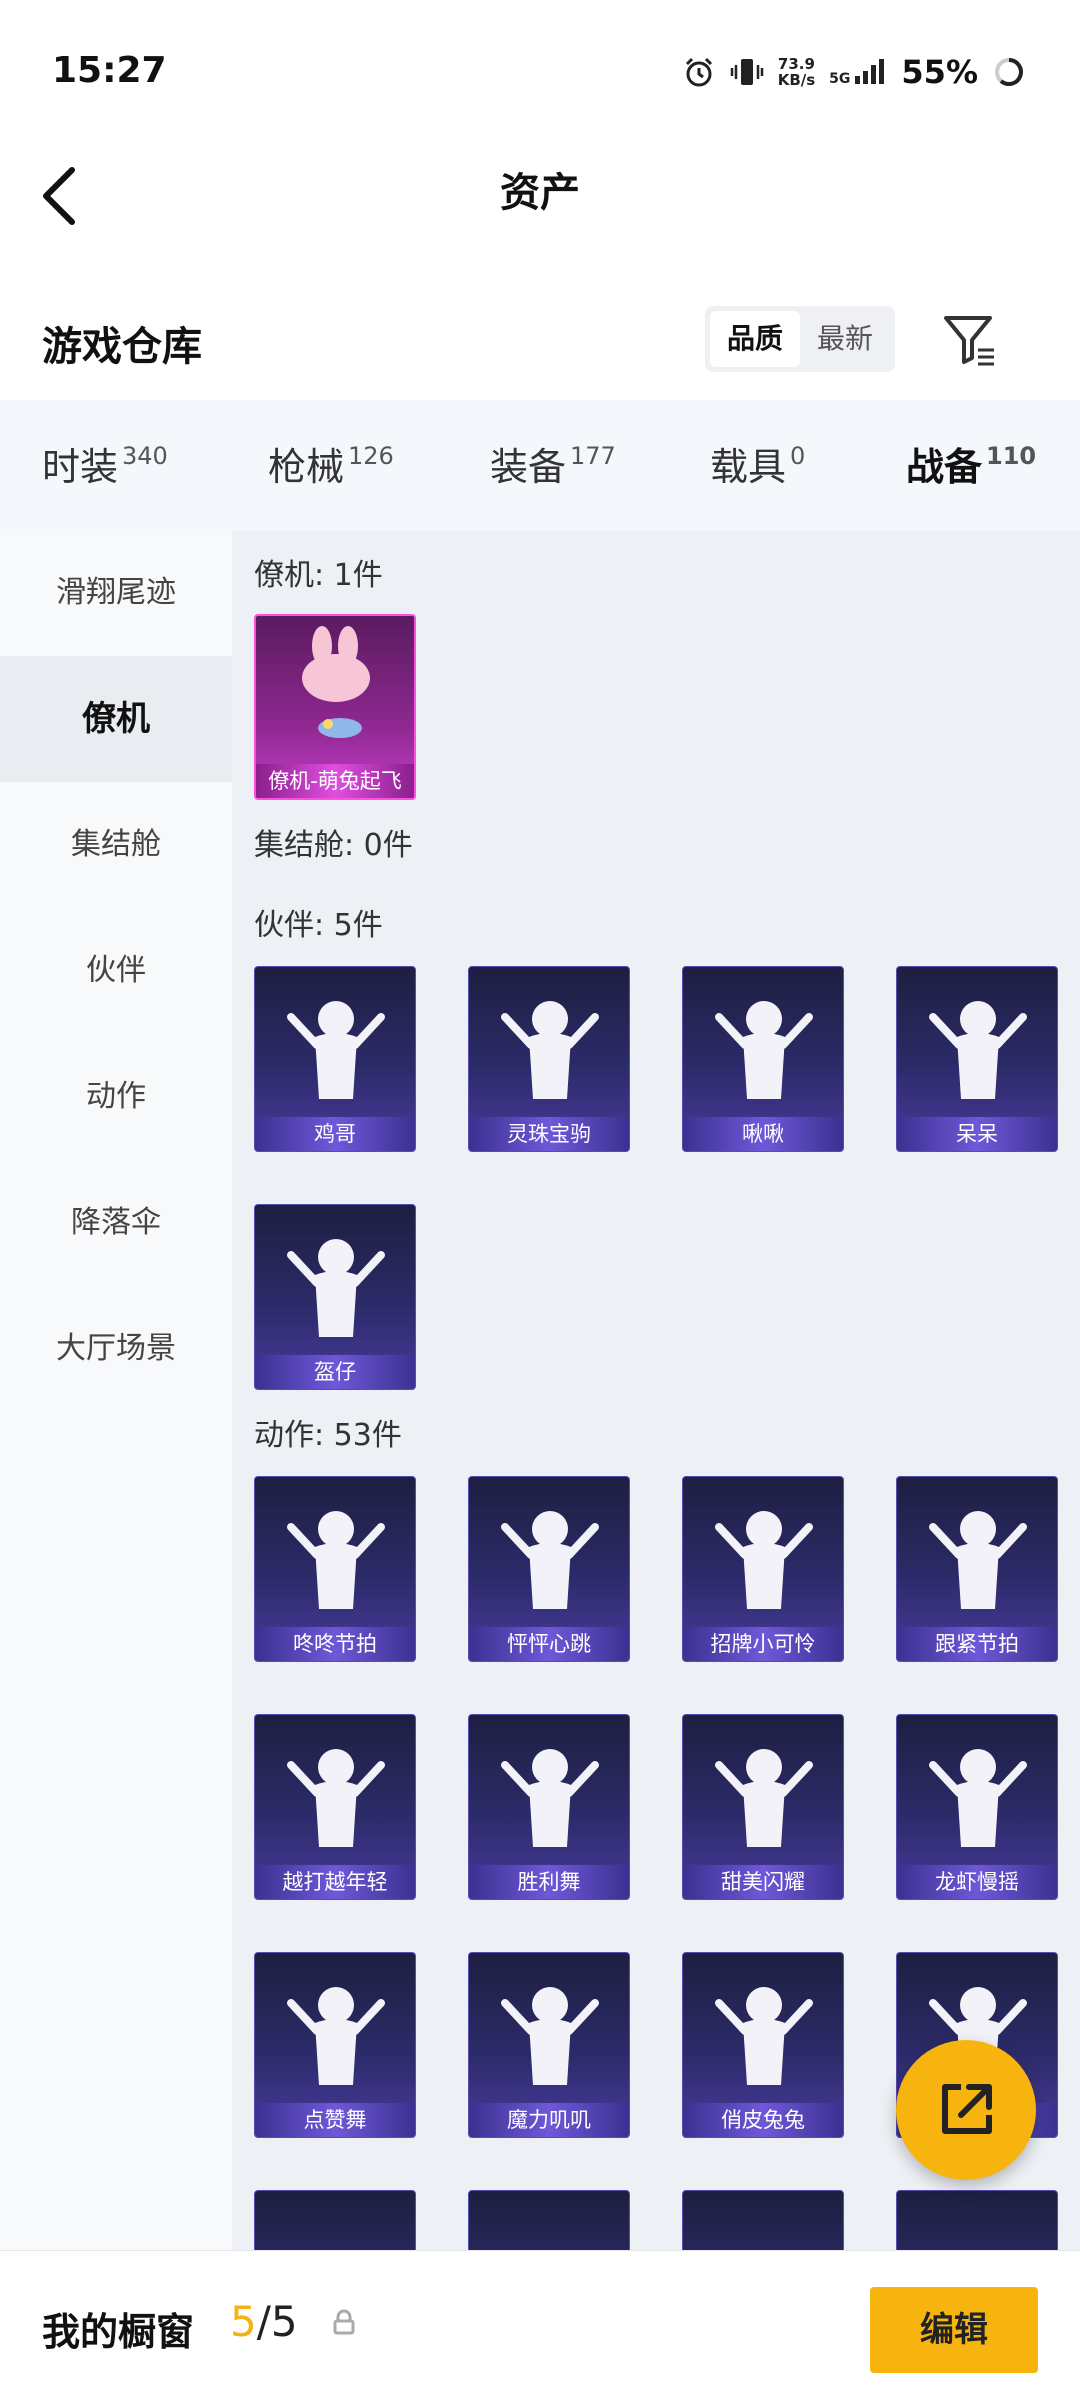 This screenshot has height=2400, width=1080. I want to click on sort-toggle: 品质 最新, so click(800, 339).